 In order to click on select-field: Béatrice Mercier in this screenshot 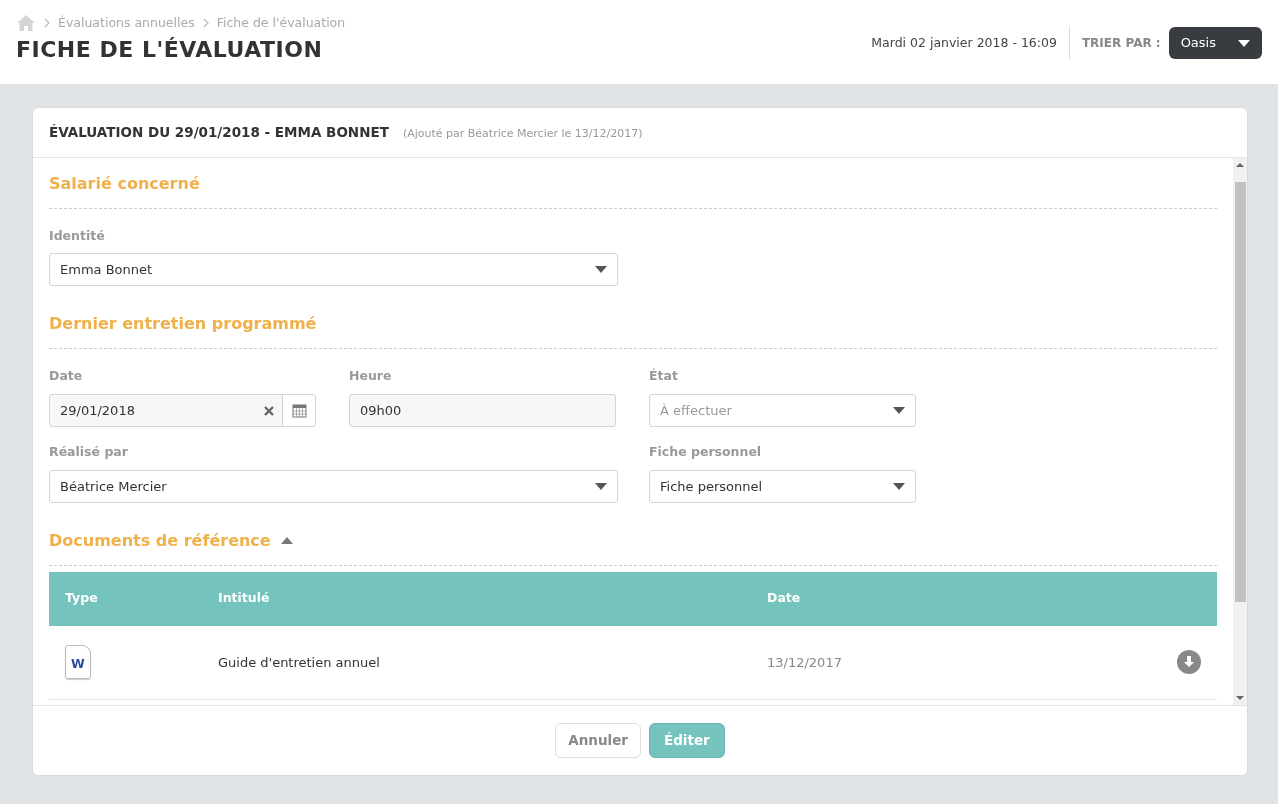, I will do `click(333, 486)`.